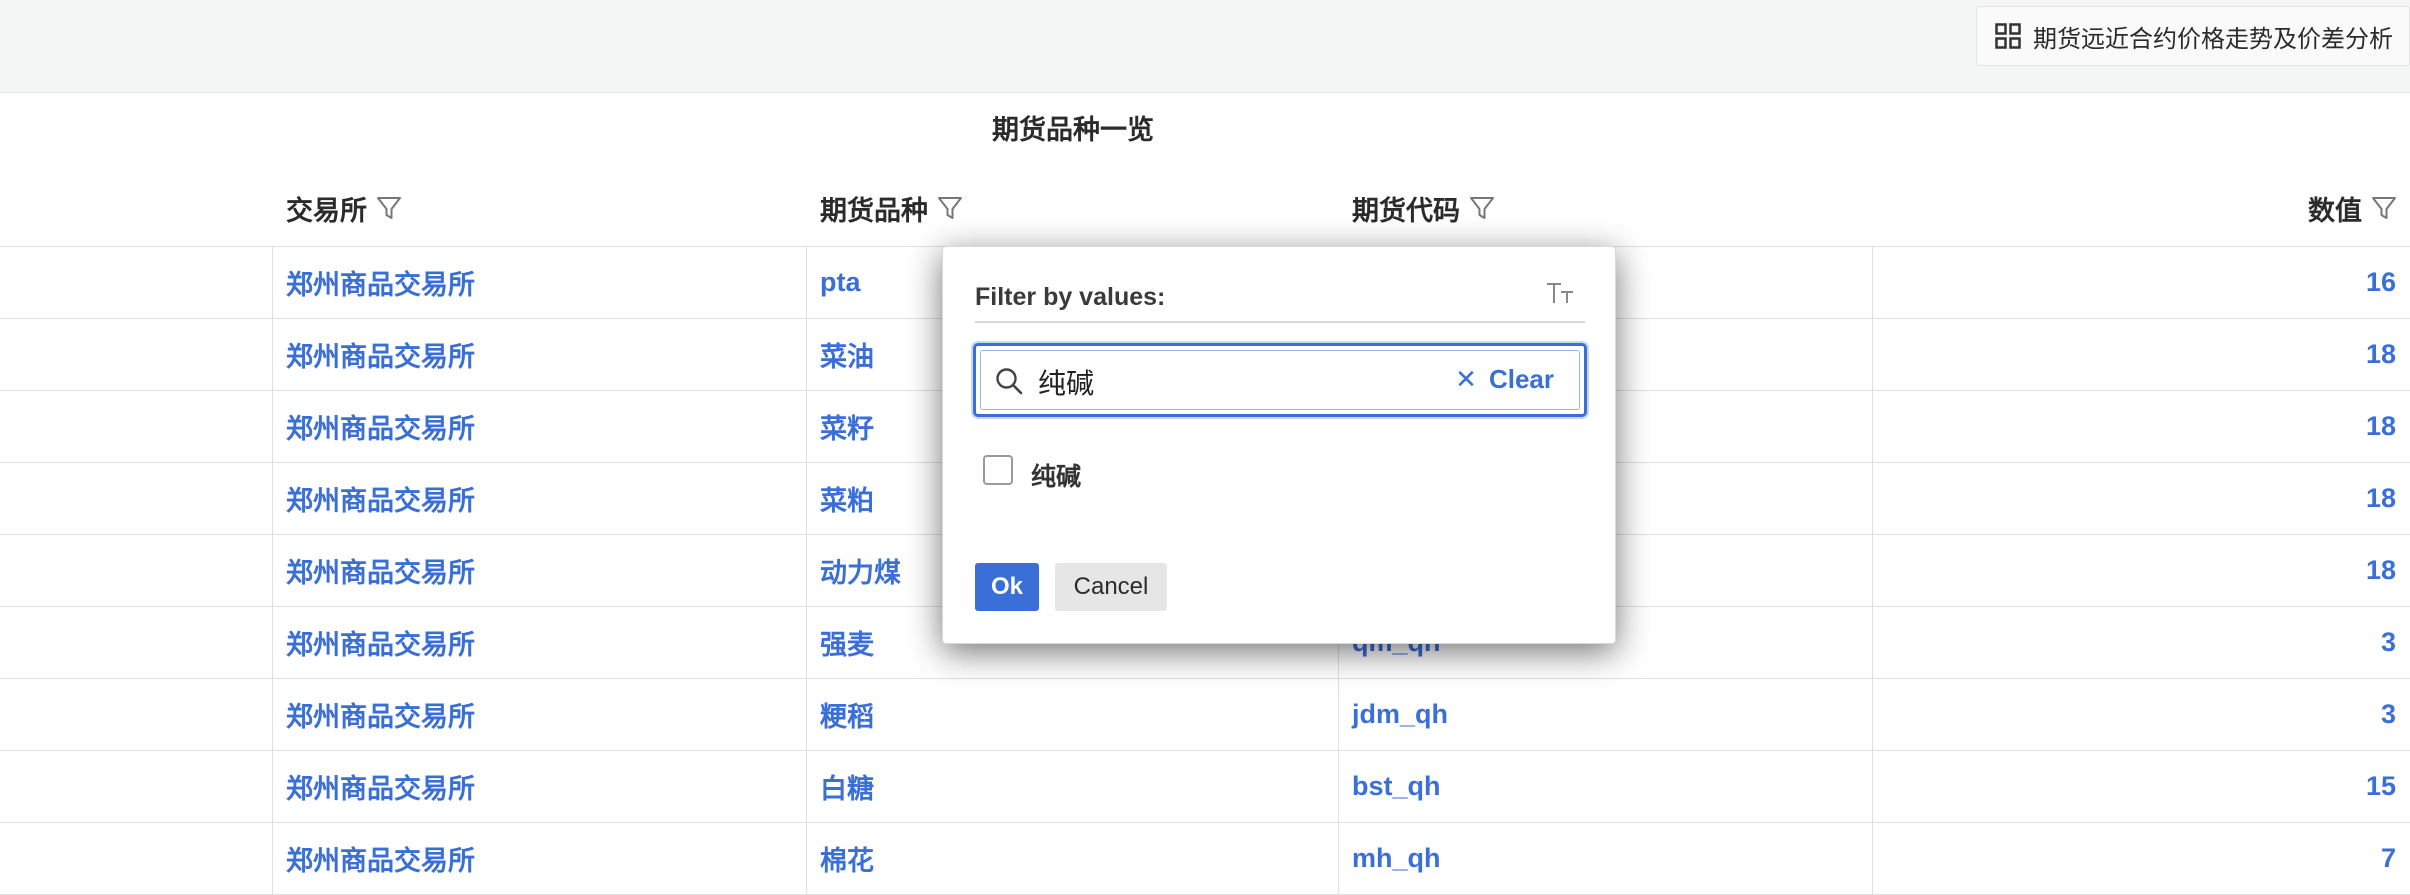  Describe the element at coordinates (874, 210) in the screenshot. I see `column-header-label: 期货品种` at that location.